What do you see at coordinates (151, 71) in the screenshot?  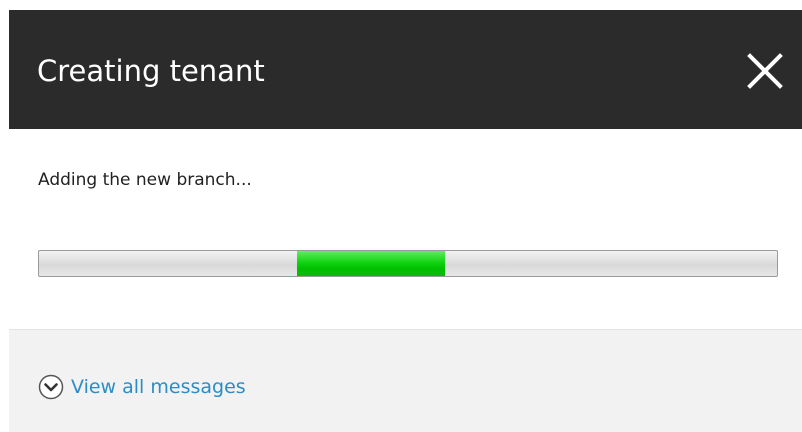 I see `dialog-title: Creating tenant` at bounding box center [151, 71].